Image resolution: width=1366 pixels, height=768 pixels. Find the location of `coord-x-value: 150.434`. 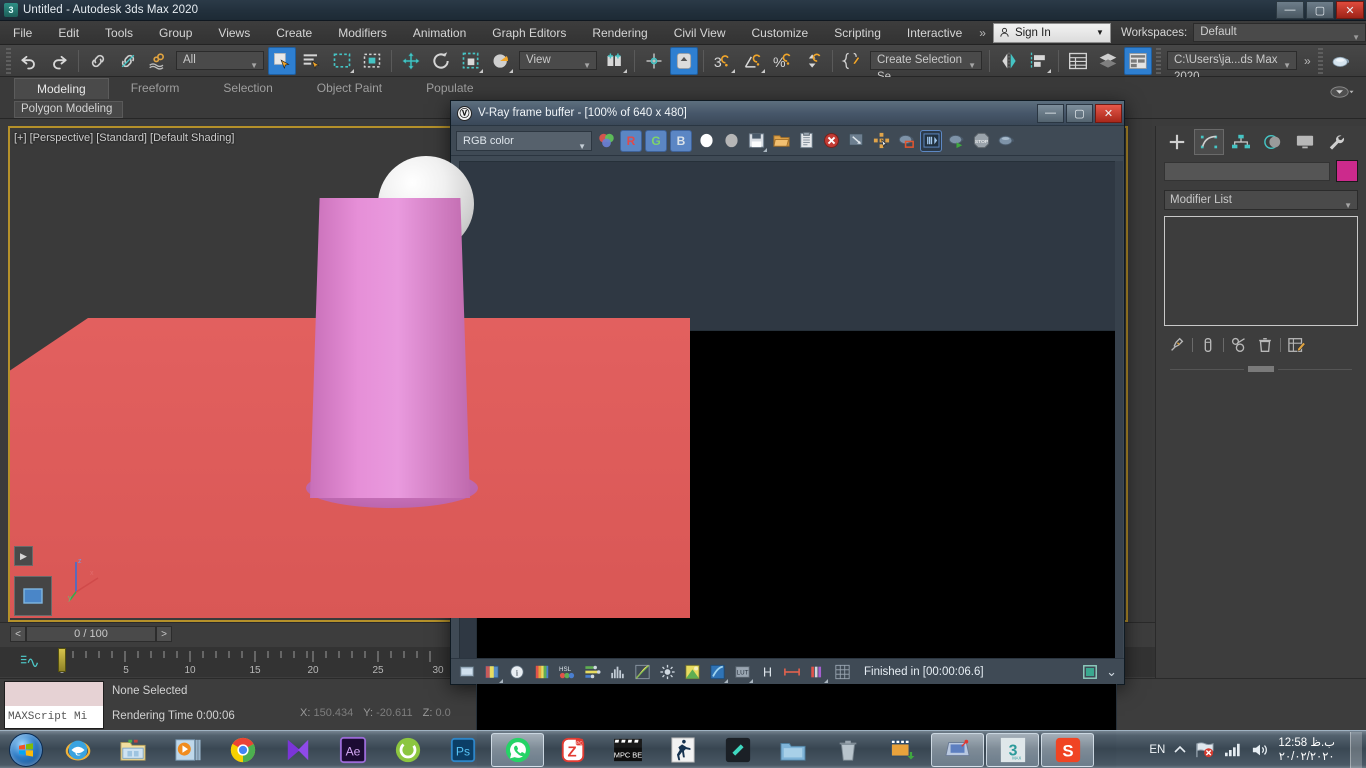

coord-x-value: 150.434 is located at coordinates (333, 713).